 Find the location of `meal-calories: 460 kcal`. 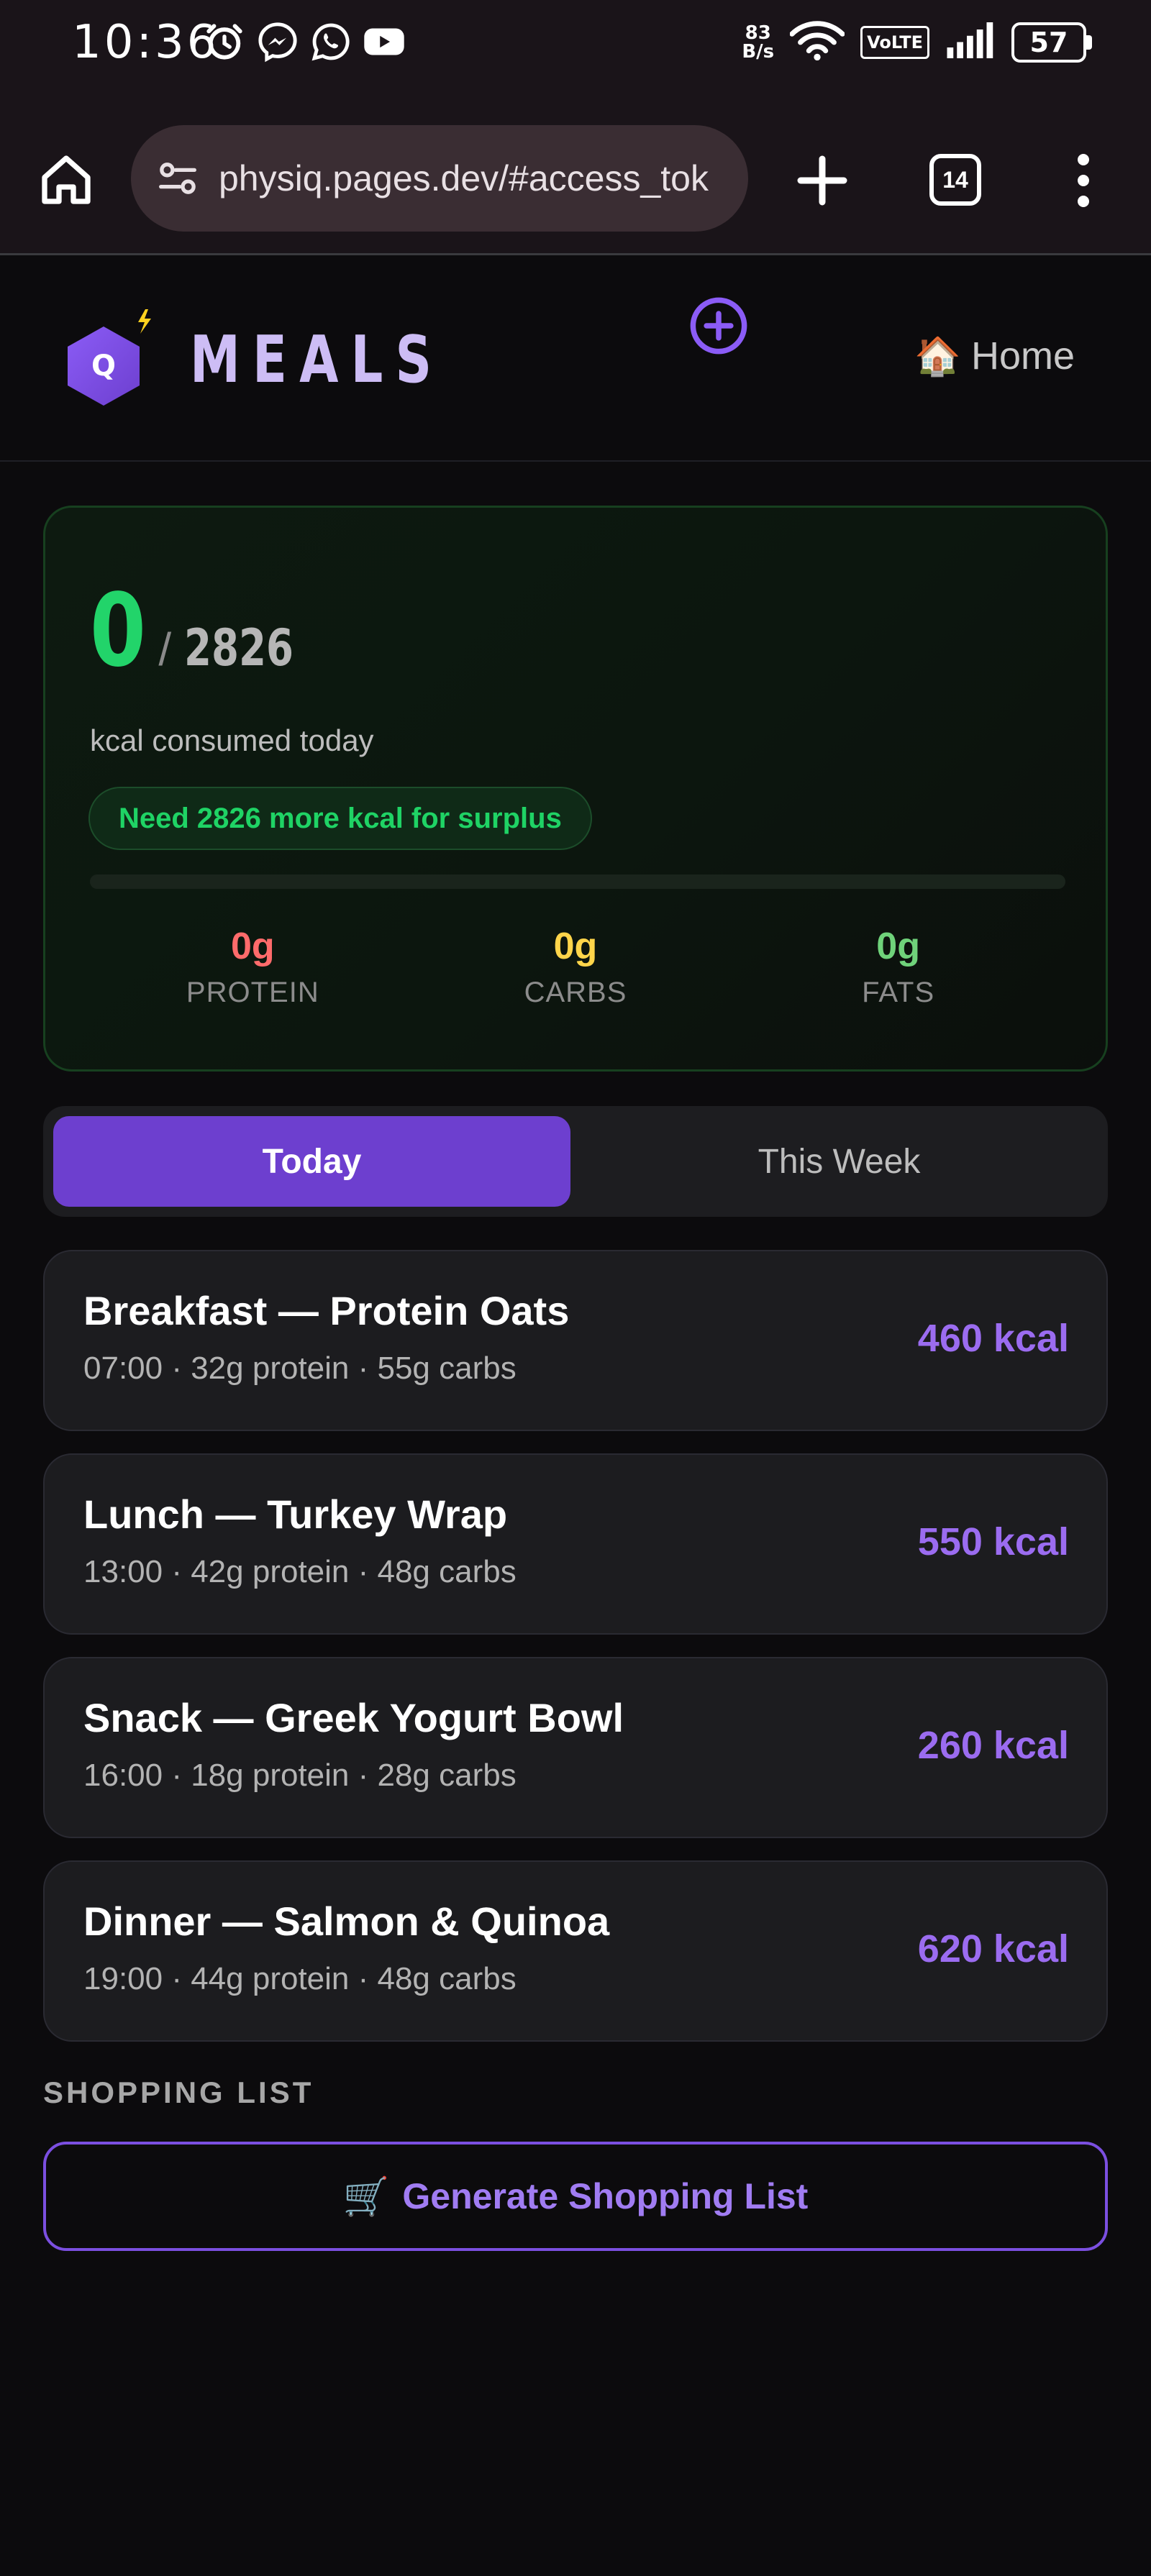

meal-calories: 460 kcal is located at coordinates (993, 1338).